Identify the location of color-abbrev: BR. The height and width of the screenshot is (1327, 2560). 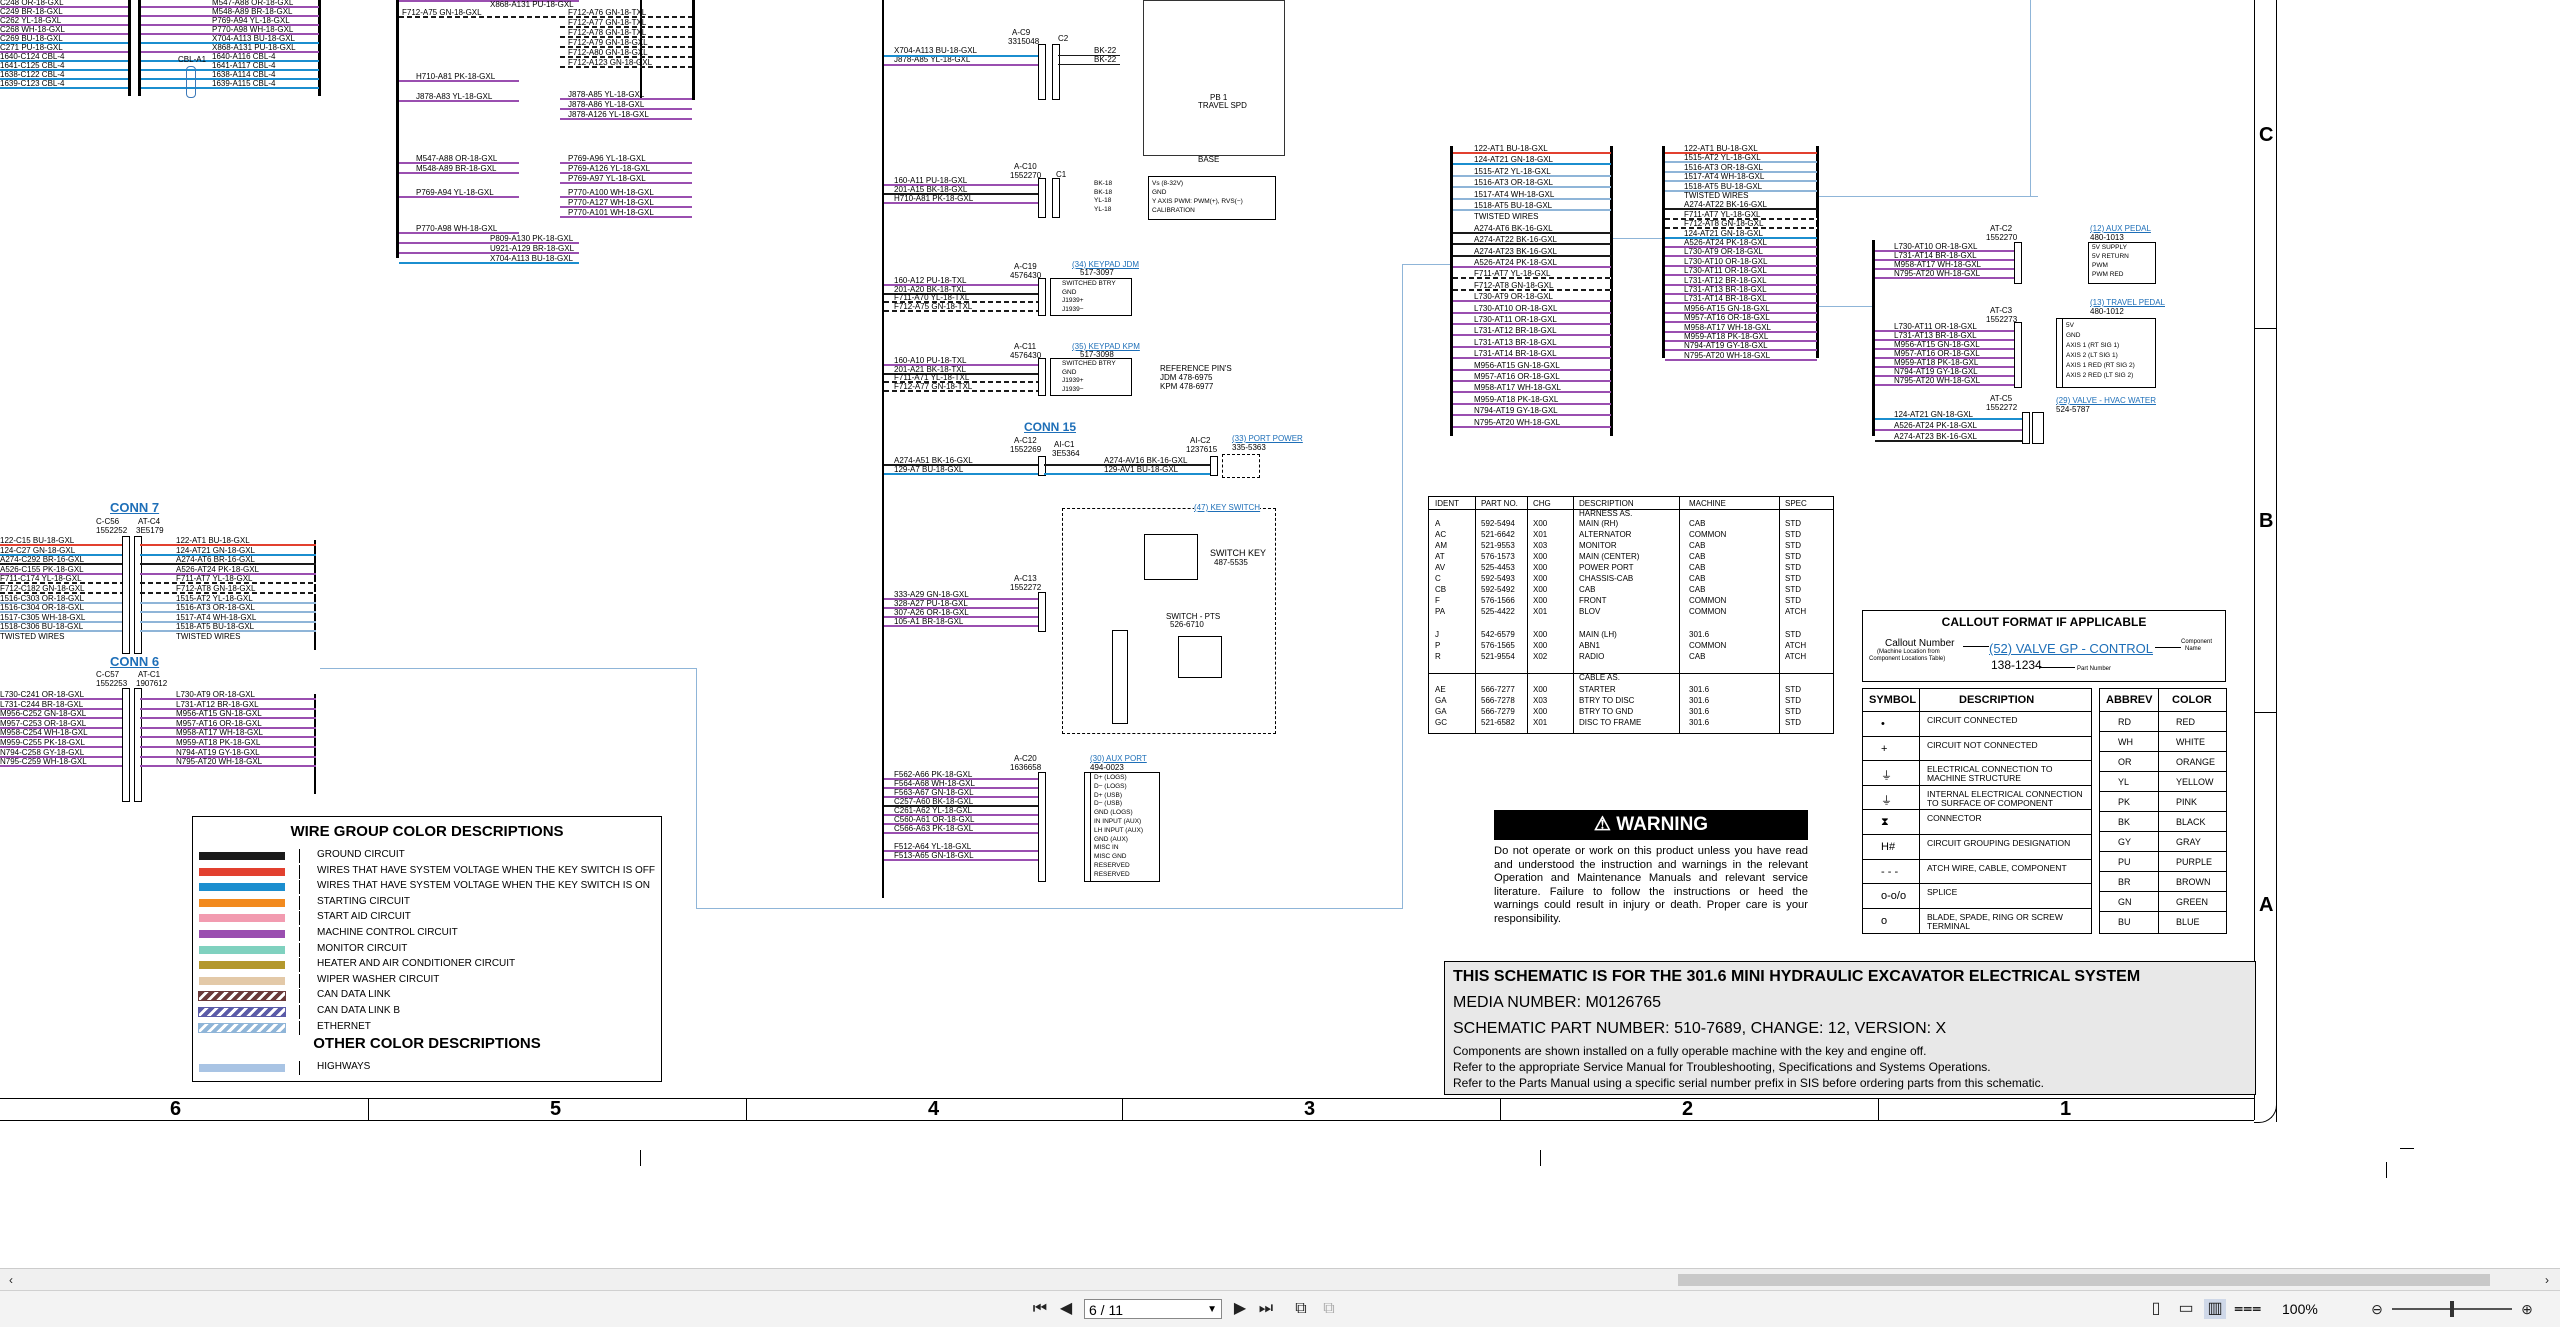
(2124, 882).